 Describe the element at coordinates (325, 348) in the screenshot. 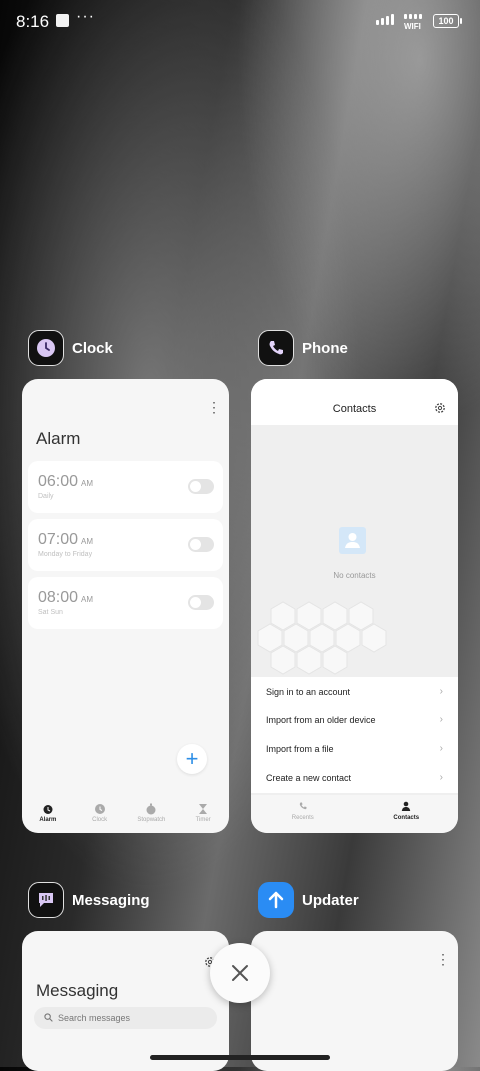

I see `phone-app-name: Phone` at that location.